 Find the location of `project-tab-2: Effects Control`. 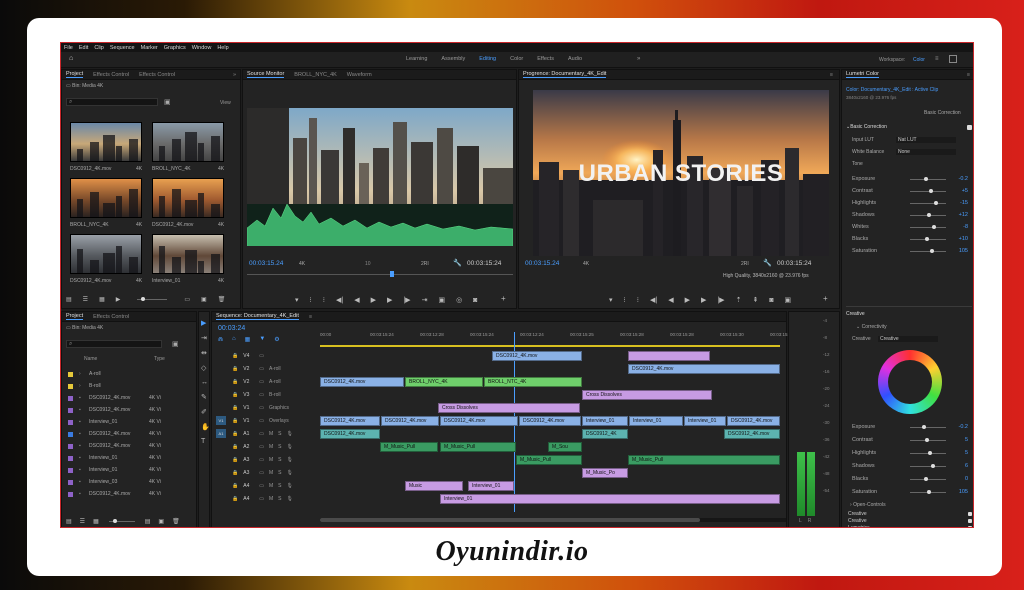

project-tab-2: Effects Control is located at coordinates (157, 75).